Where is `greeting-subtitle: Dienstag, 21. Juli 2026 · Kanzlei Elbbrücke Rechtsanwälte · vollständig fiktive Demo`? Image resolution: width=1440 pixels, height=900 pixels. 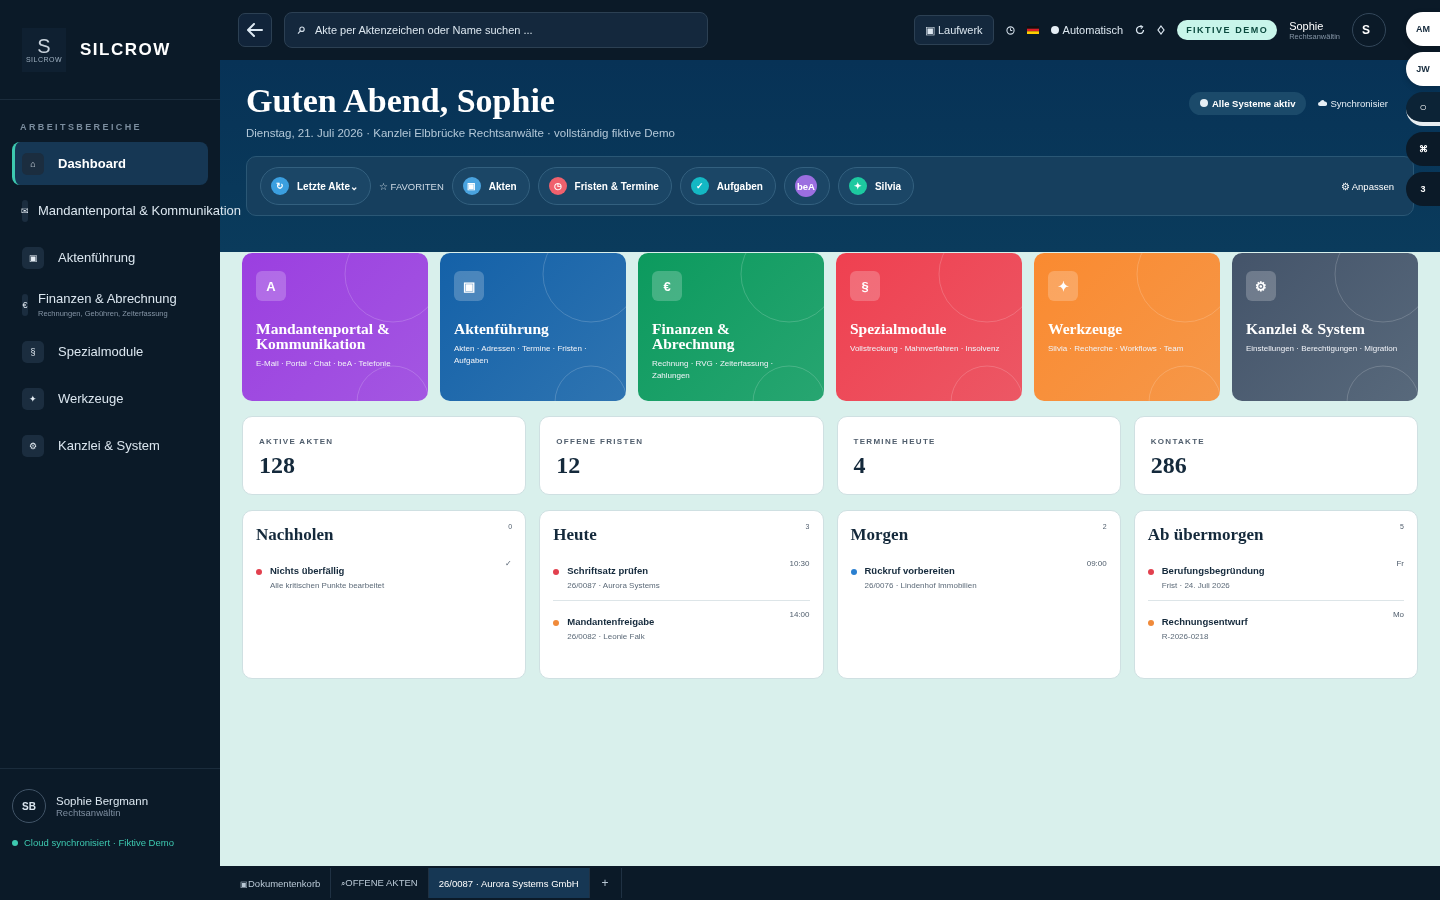
greeting-subtitle: Dienstag, 21. Juli 2026 · Kanzlei Elbbrücke Rechtsanwälte · vollständig fiktive Demo is located at coordinates (460, 133).